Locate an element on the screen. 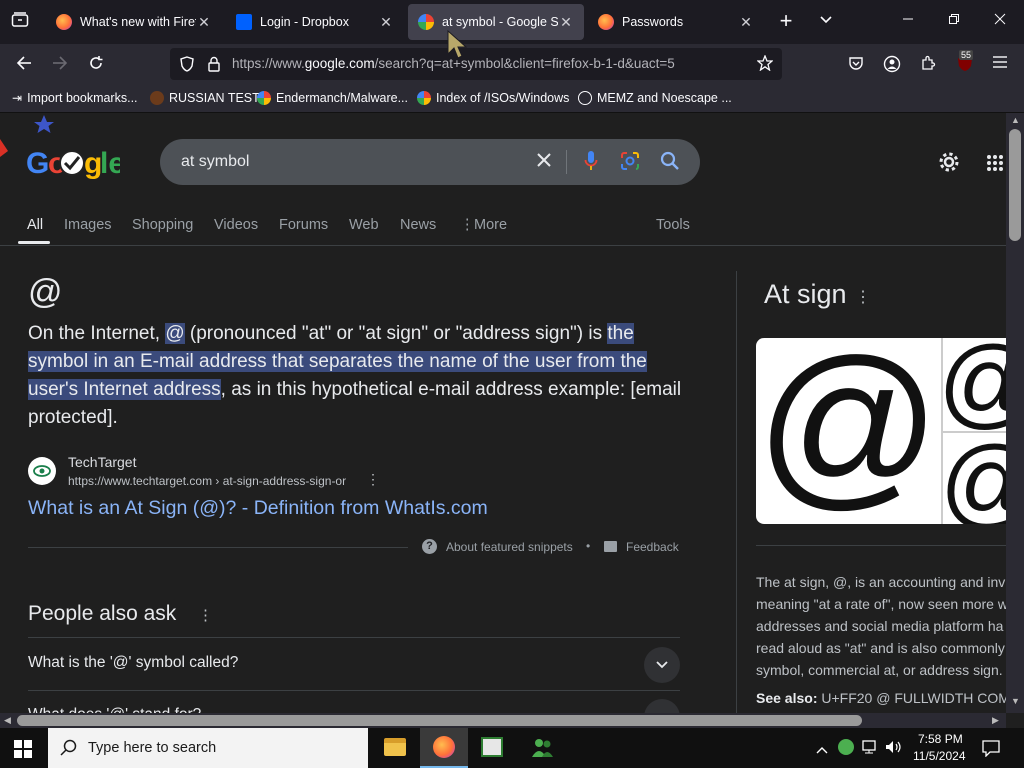 Image resolution: width=1024 pixels, height=768 pixels. minimize-icon is located at coordinates (908, 21).